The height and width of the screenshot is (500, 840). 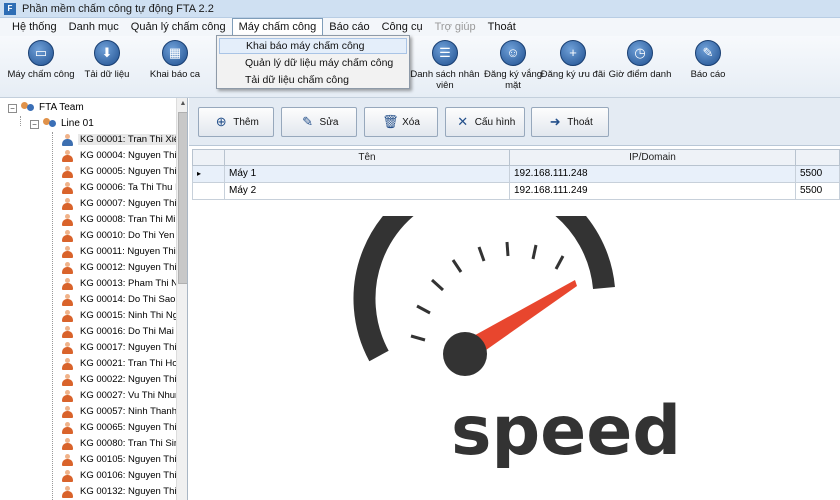 I want to click on config-label: Cấu hình, so click(x=495, y=122).